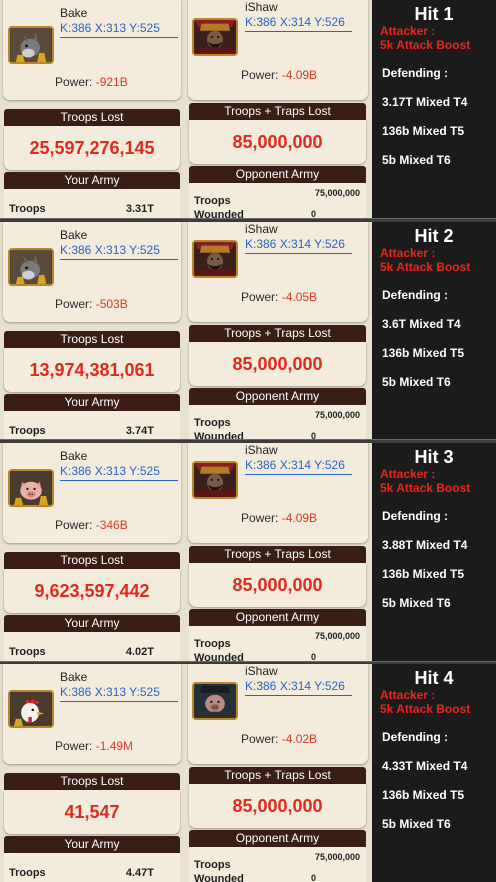  Describe the element at coordinates (92, 272) in the screenshot. I see `attacker-profile-card: Bake K:386 X:313 Y:525 Power: -503B` at that location.